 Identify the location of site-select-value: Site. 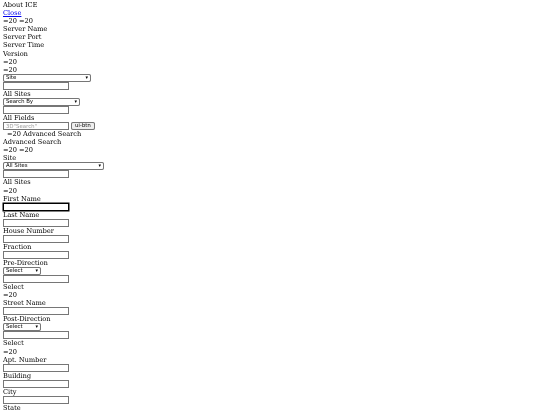
(11, 77).